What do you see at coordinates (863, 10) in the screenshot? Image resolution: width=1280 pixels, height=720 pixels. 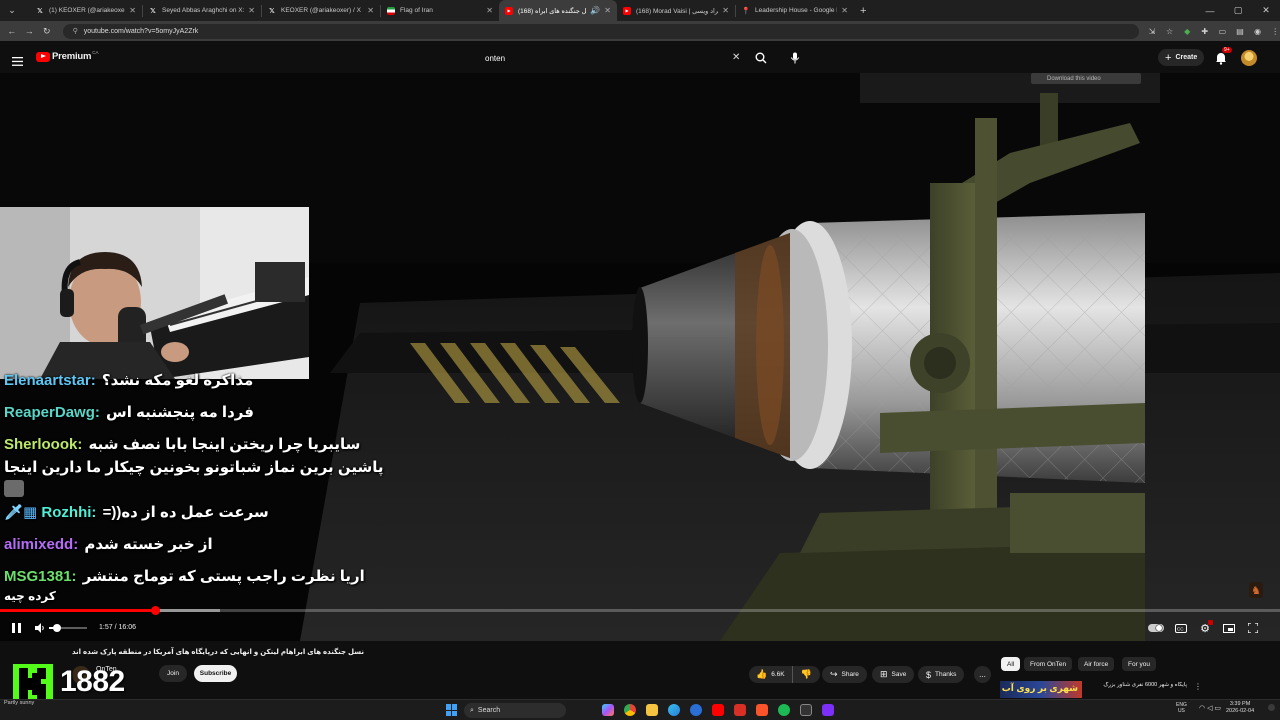 I see `new-tab-button: +` at bounding box center [863, 10].